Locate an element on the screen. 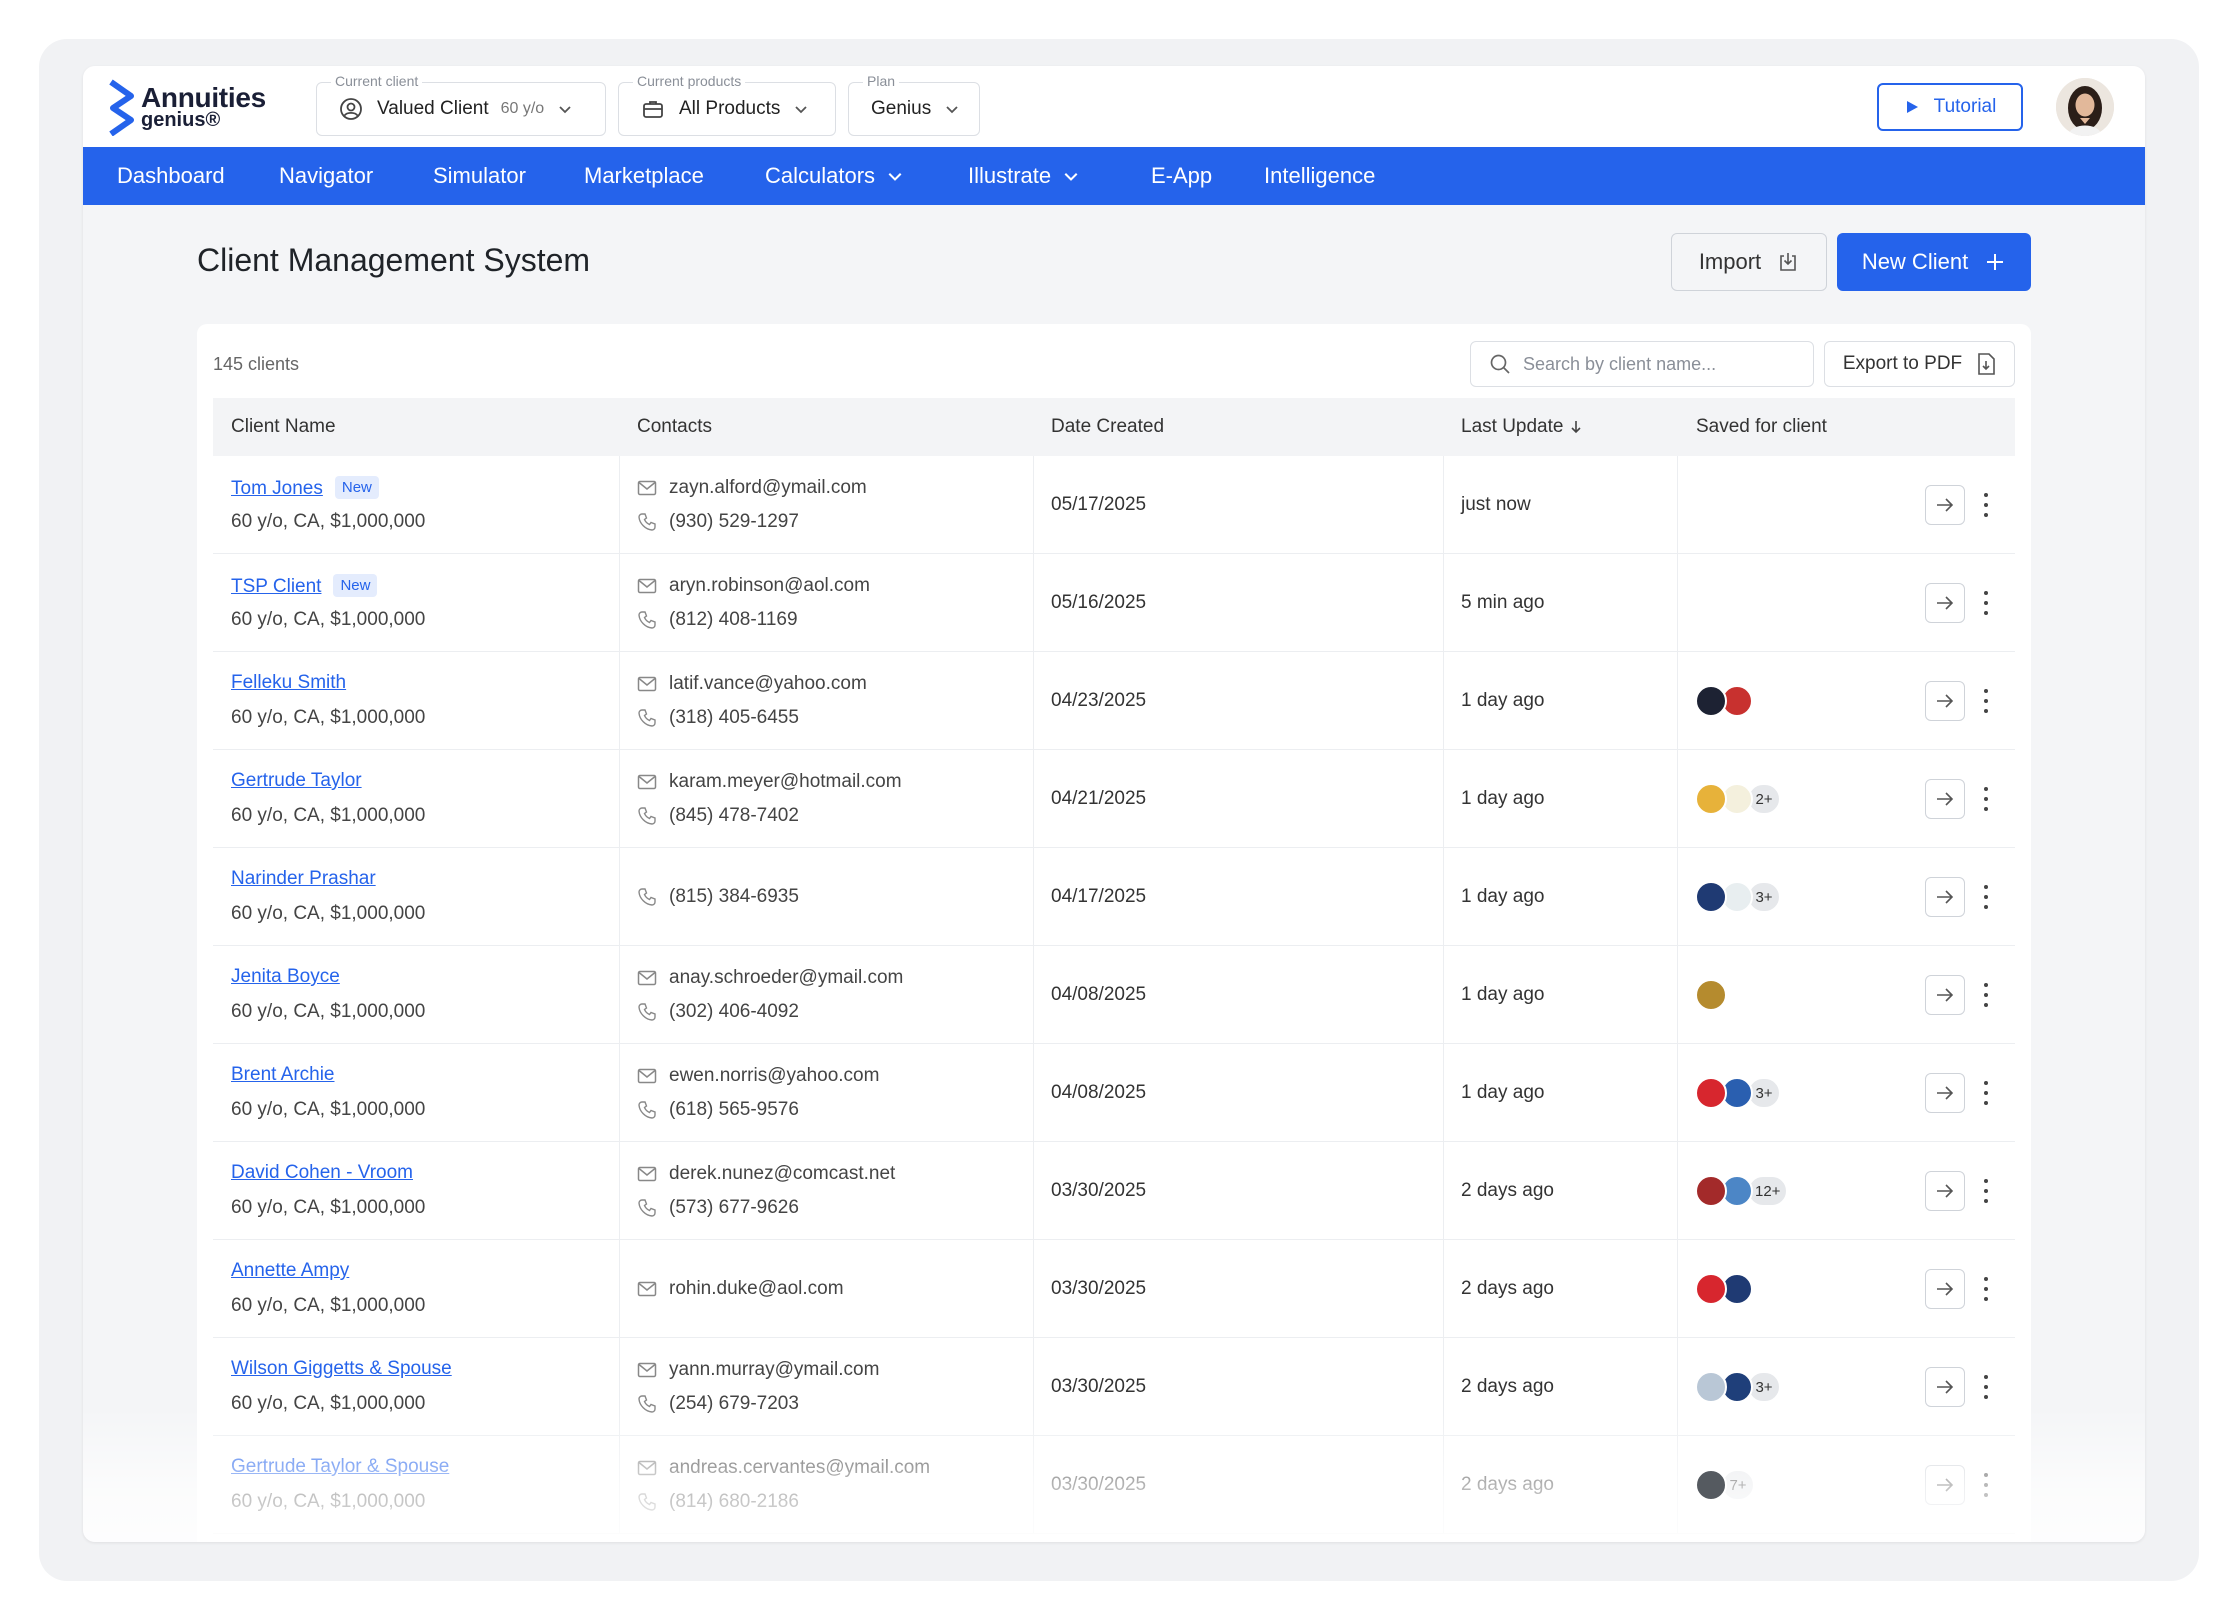  client-name: Brent Archie is located at coordinates (283, 1074).